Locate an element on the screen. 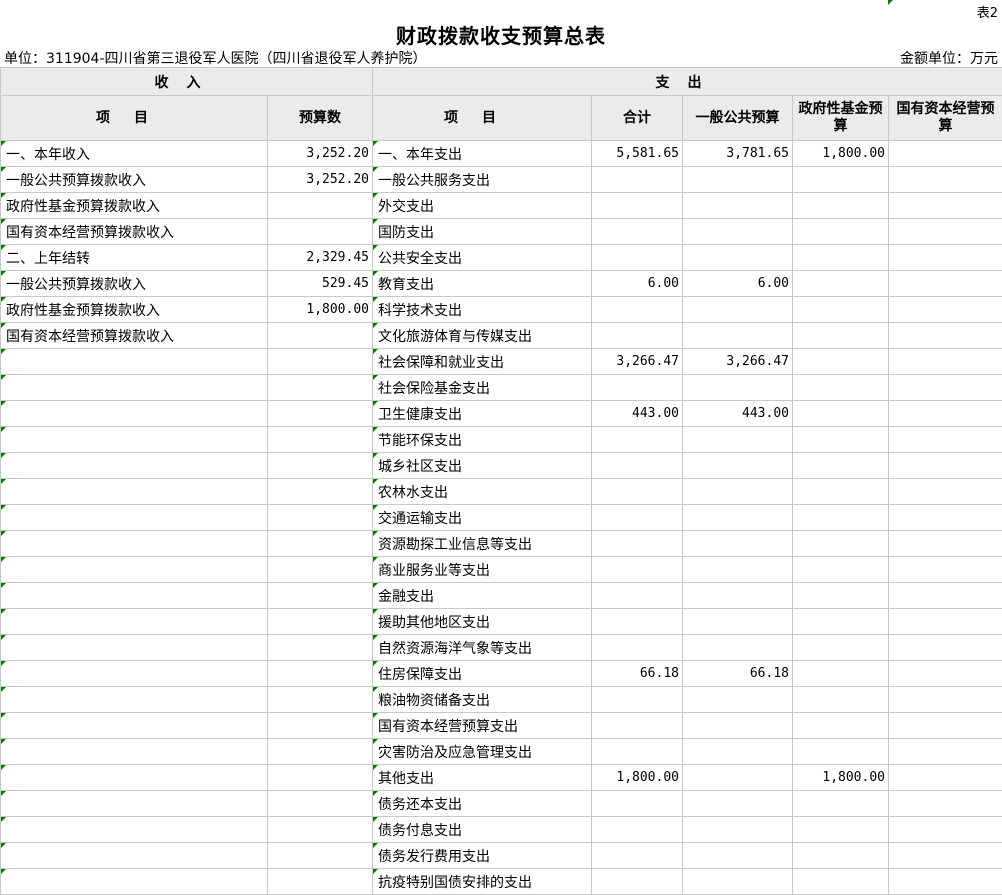 This screenshot has height=895, width=1002. income-item-cell: 国有资本经营预算拨款收入 is located at coordinates (134, 231).